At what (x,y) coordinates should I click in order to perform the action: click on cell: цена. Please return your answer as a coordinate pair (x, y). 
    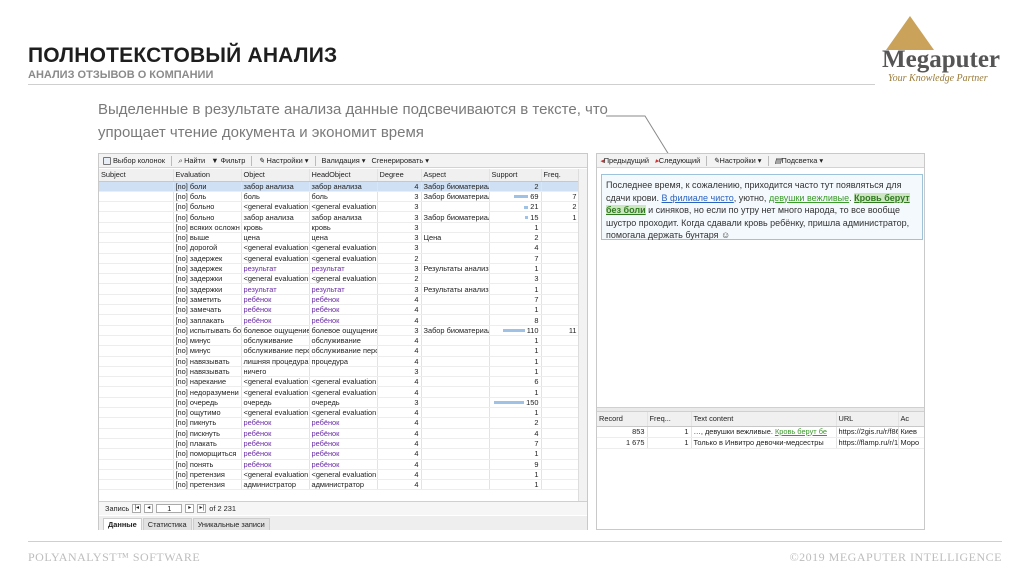
    Looking at the image, I should click on (275, 238).